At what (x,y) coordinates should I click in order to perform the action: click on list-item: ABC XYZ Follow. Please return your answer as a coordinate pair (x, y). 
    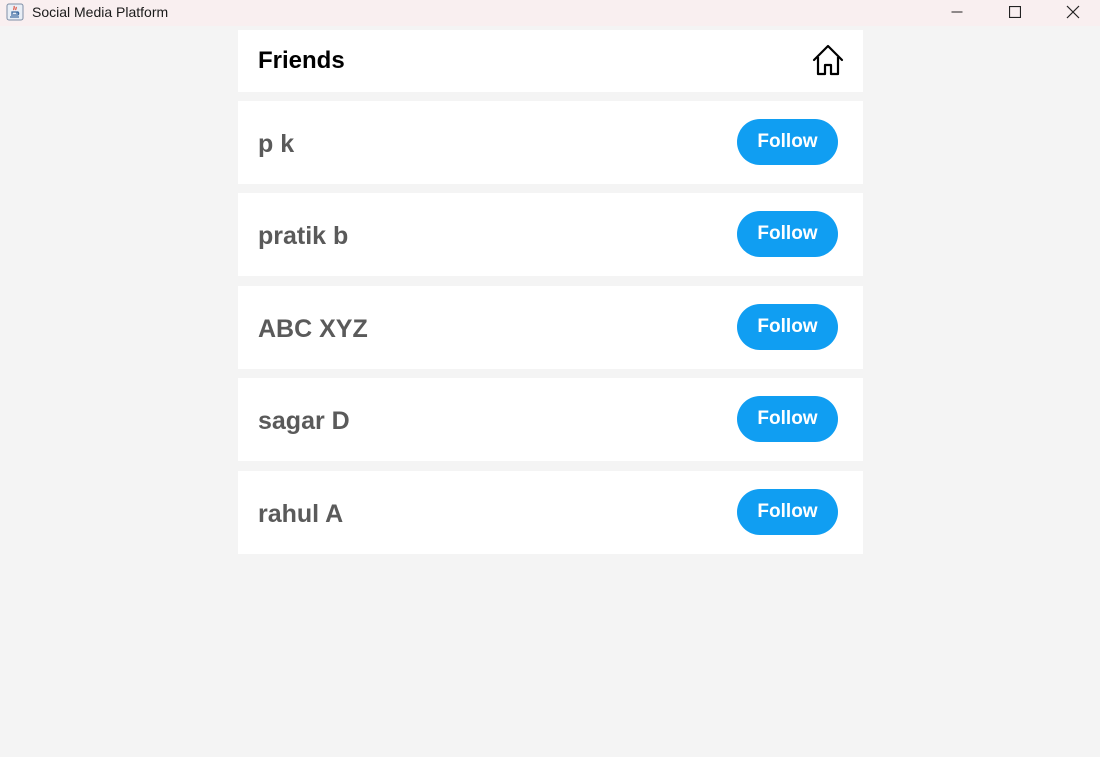
    Looking at the image, I should click on (550, 327).